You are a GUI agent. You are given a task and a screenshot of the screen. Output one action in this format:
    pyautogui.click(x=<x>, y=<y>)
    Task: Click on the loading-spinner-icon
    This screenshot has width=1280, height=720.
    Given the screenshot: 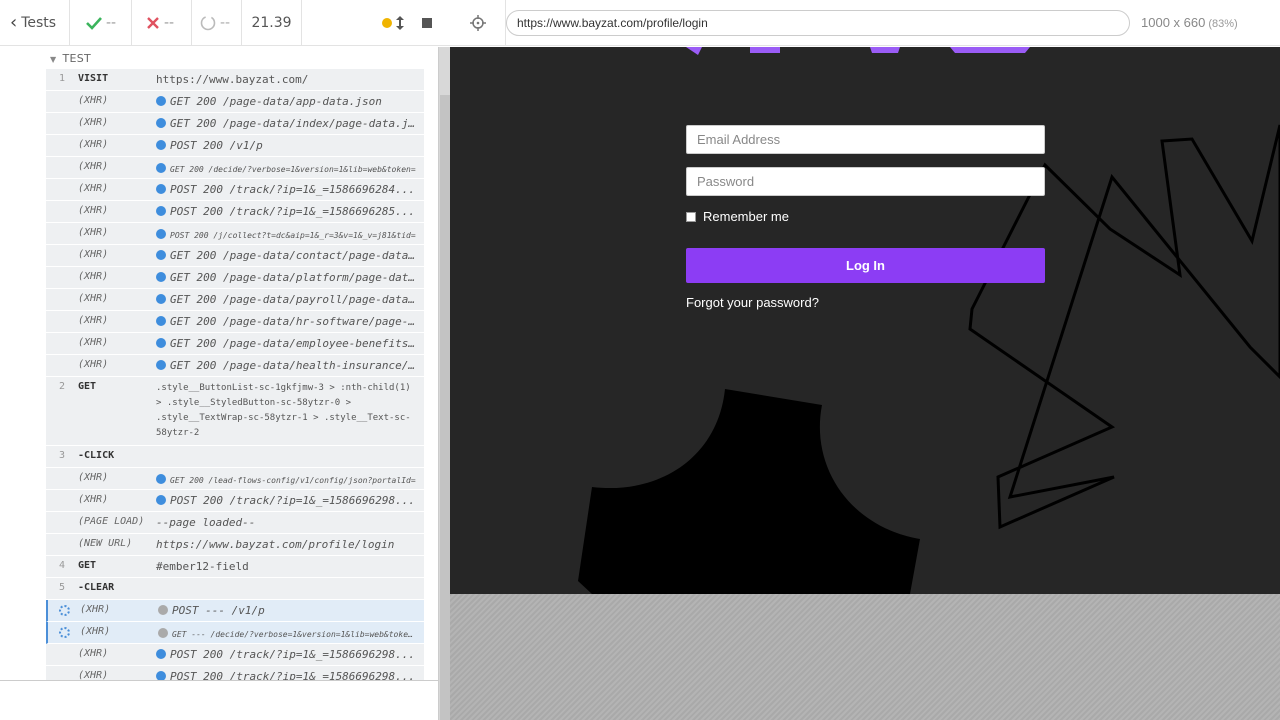 What is the action you would take?
    pyautogui.click(x=64, y=610)
    